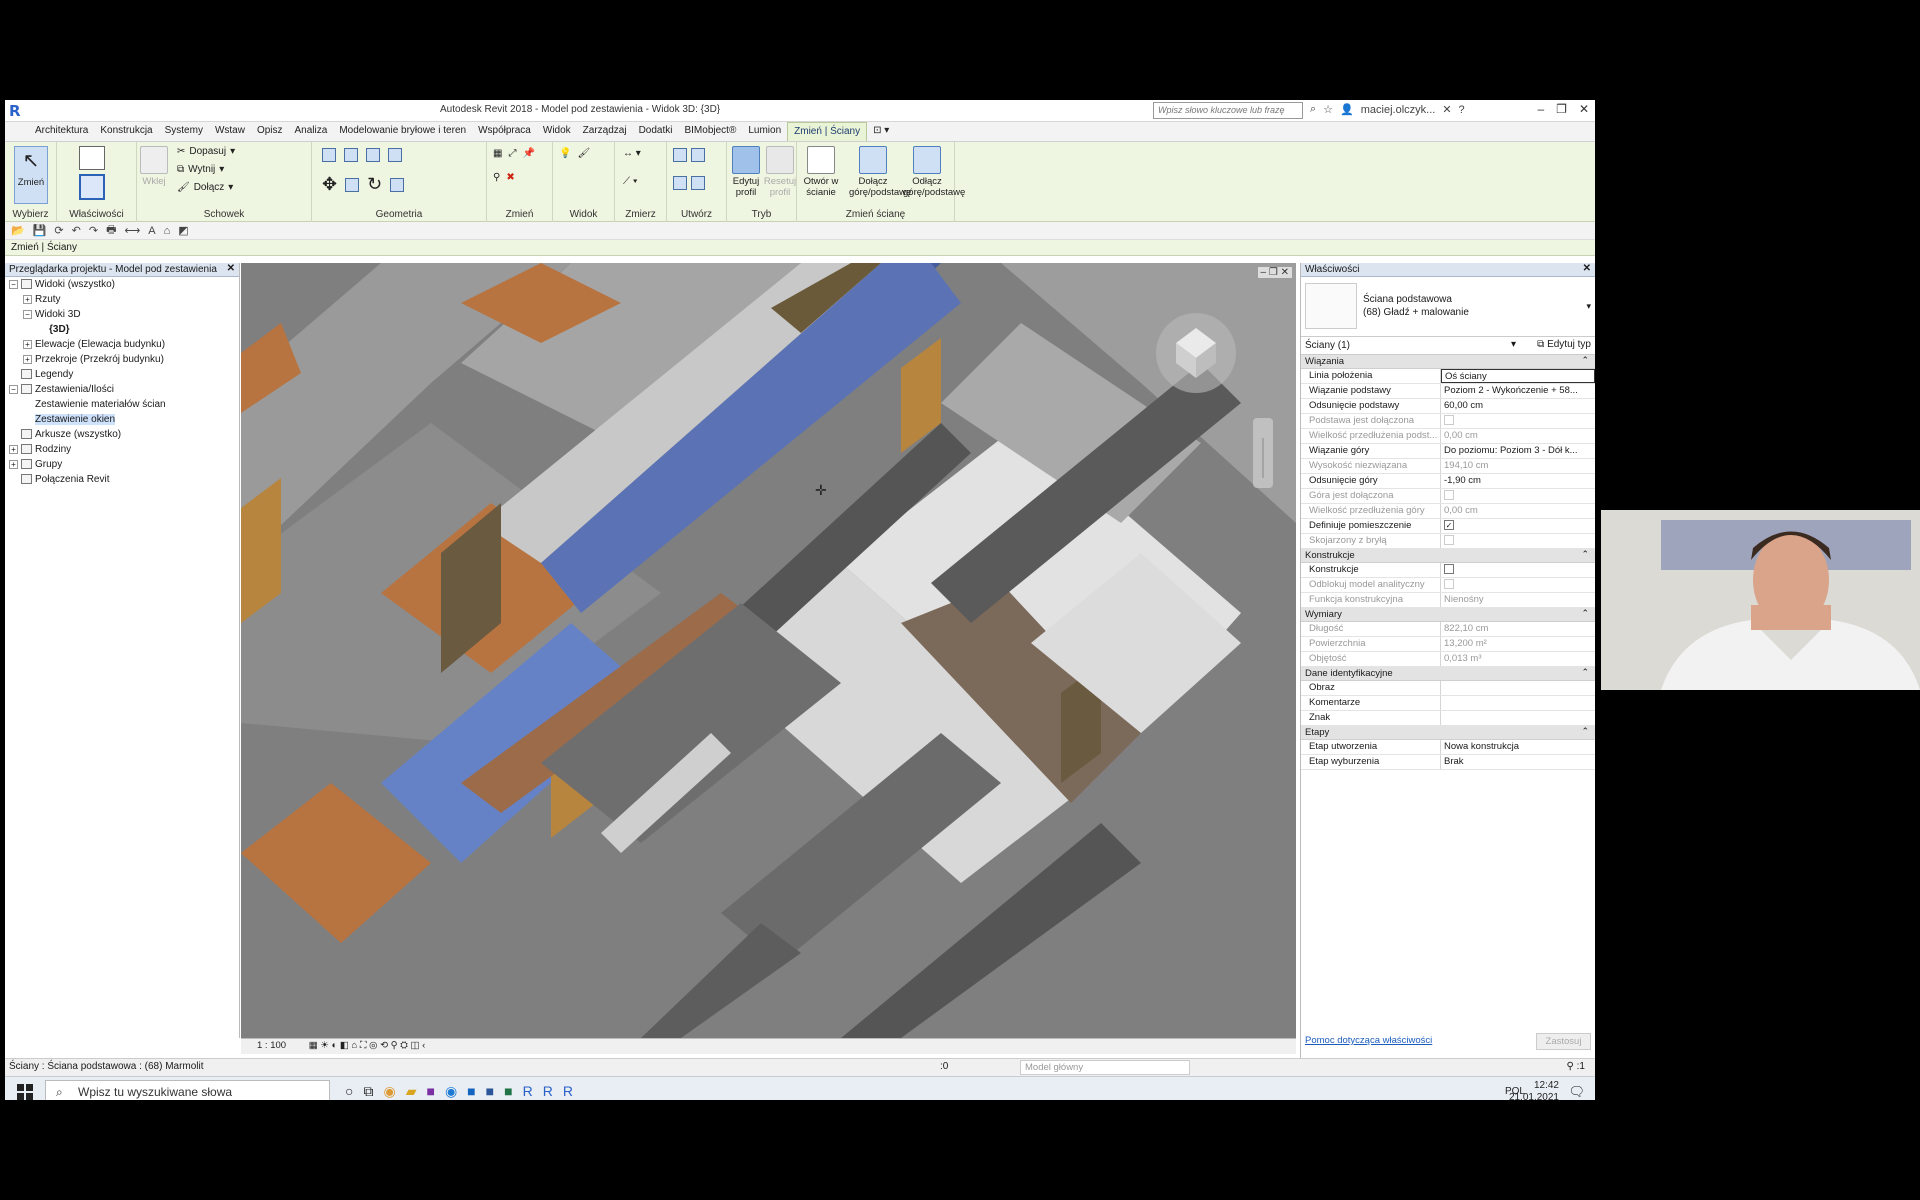  Describe the element at coordinates (187, 1090) in the screenshot. I see `taskbar-search: ⌕ Wpisz tu wyszukiwane słowa` at that location.